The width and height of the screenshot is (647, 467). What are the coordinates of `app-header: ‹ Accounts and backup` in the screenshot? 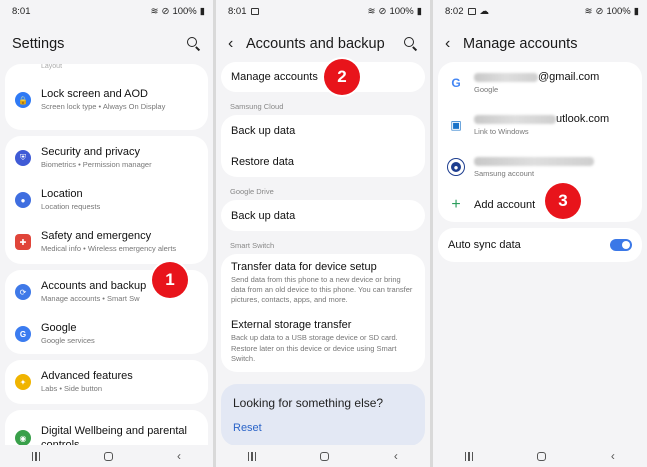 It's located at (323, 44).